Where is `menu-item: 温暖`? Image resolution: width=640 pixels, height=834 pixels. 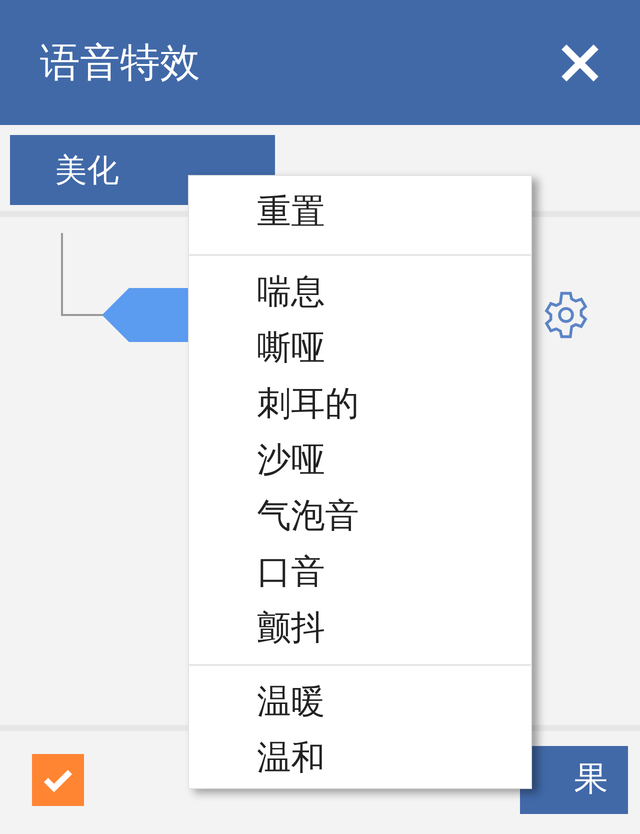 menu-item: 温暖 is located at coordinates (360, 702).